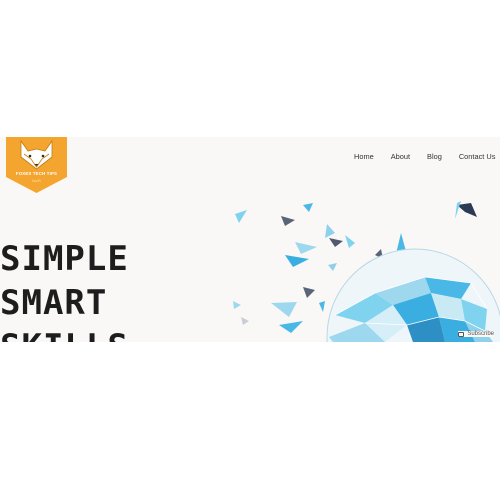 The height and width of the screenshot is (500, 500). I want to click on hero-line-3: SKILLS, so click(64, 333).